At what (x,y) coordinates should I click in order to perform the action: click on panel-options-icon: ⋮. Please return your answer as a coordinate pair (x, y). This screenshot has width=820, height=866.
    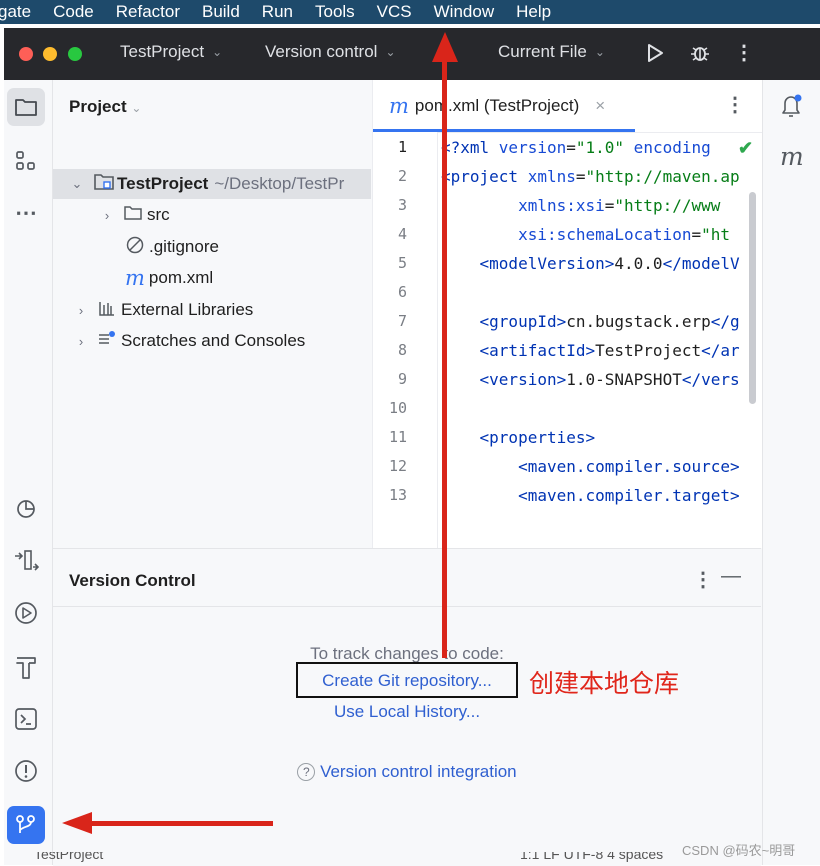
    Looking at the image, I should click on (703, 579).